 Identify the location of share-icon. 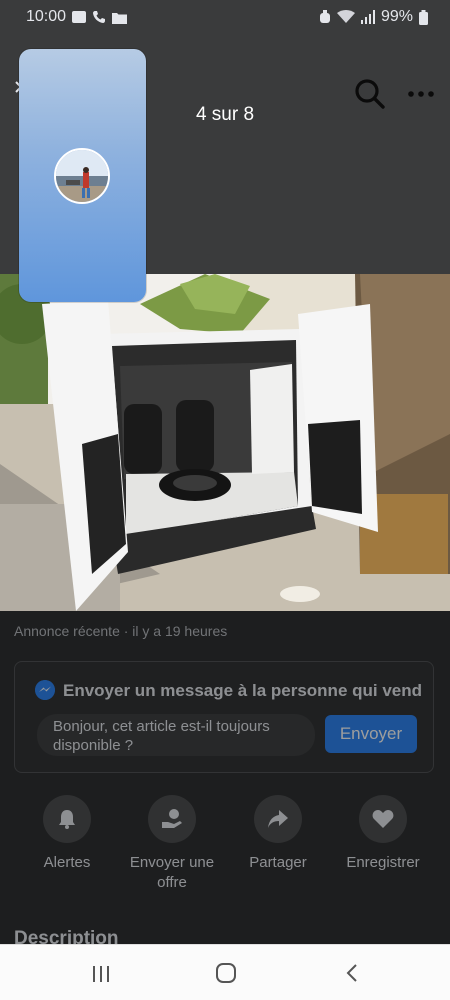
(278, 819).